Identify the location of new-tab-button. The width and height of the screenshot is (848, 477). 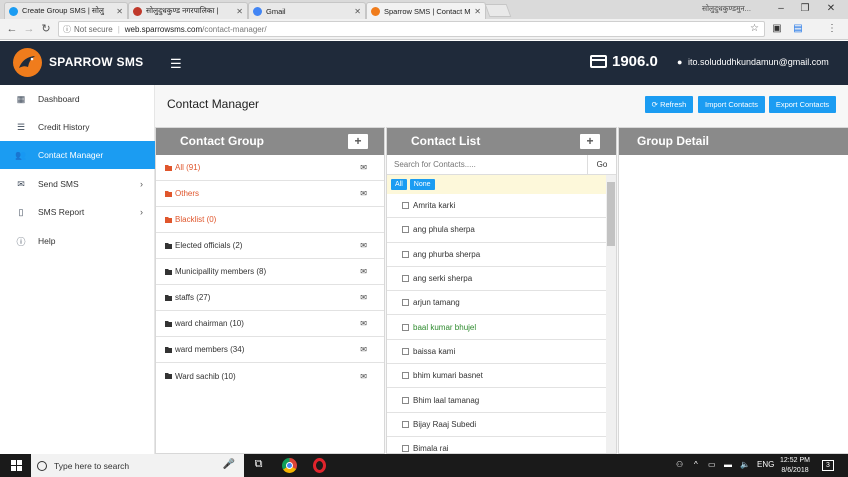
(498, 10).